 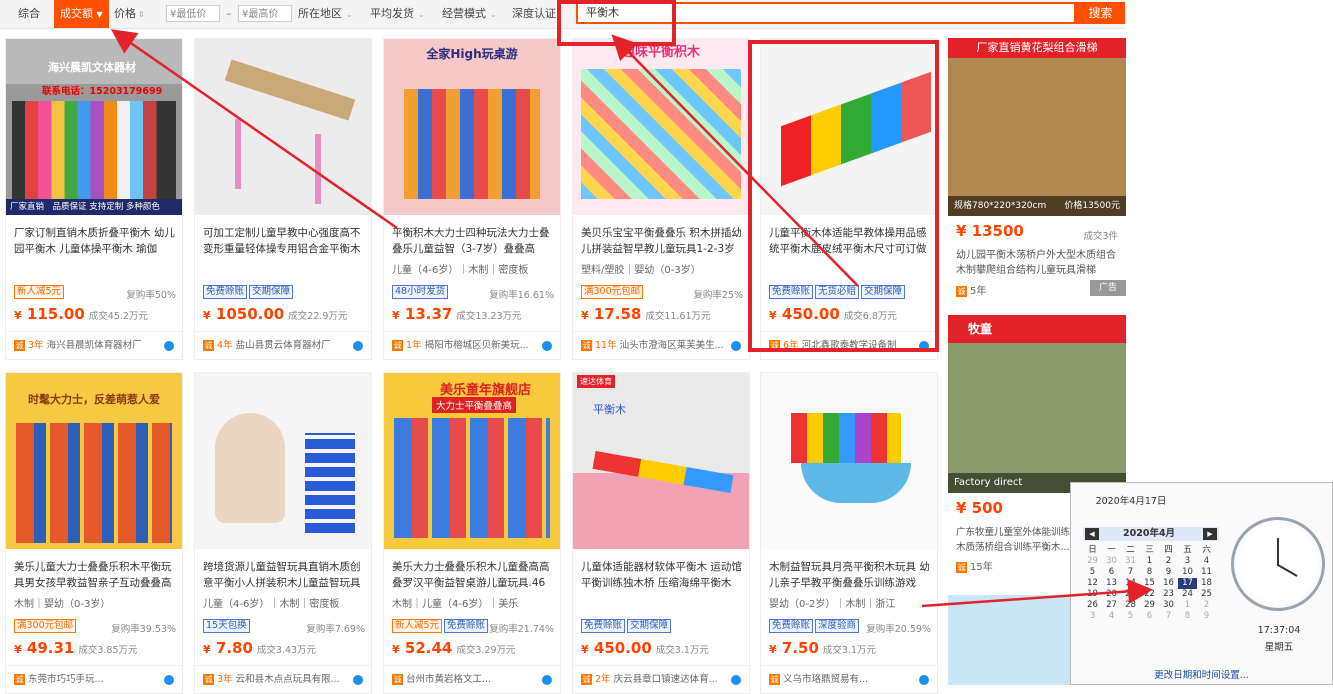 I want to click on calendar-day: 15, so click(x=1149, y=583).